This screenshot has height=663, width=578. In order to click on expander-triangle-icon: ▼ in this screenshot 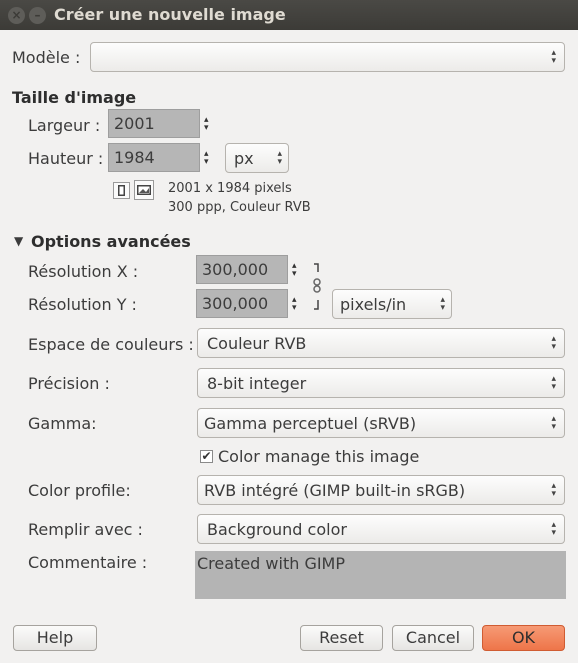, I will do `click(18, 241)`.